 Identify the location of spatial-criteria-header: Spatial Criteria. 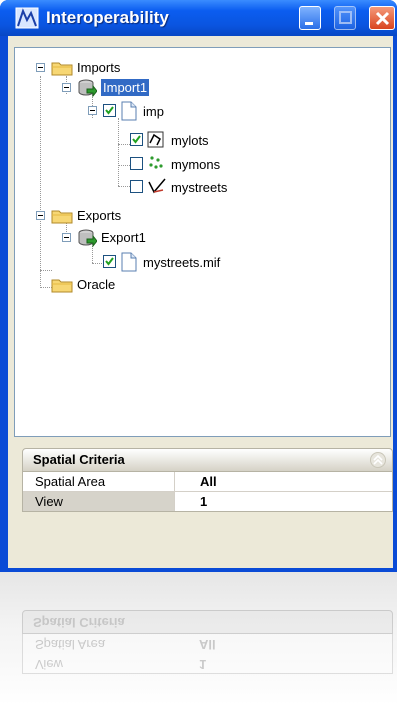
(207, 460).